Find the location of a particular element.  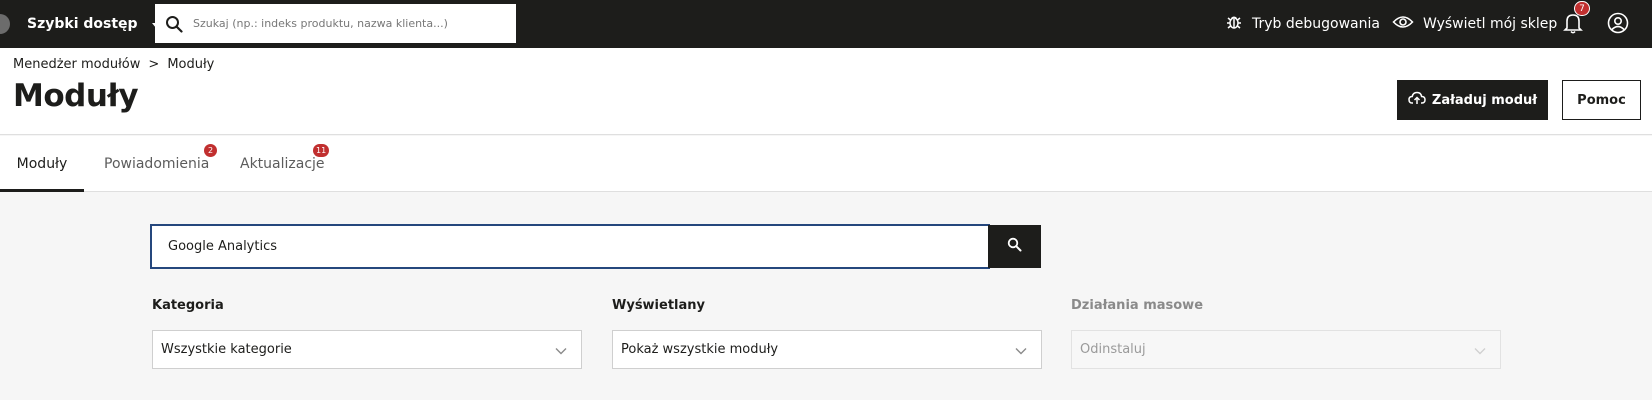

debug-mode-label: Tryb debugowania is located at coordinates (1316, 24).